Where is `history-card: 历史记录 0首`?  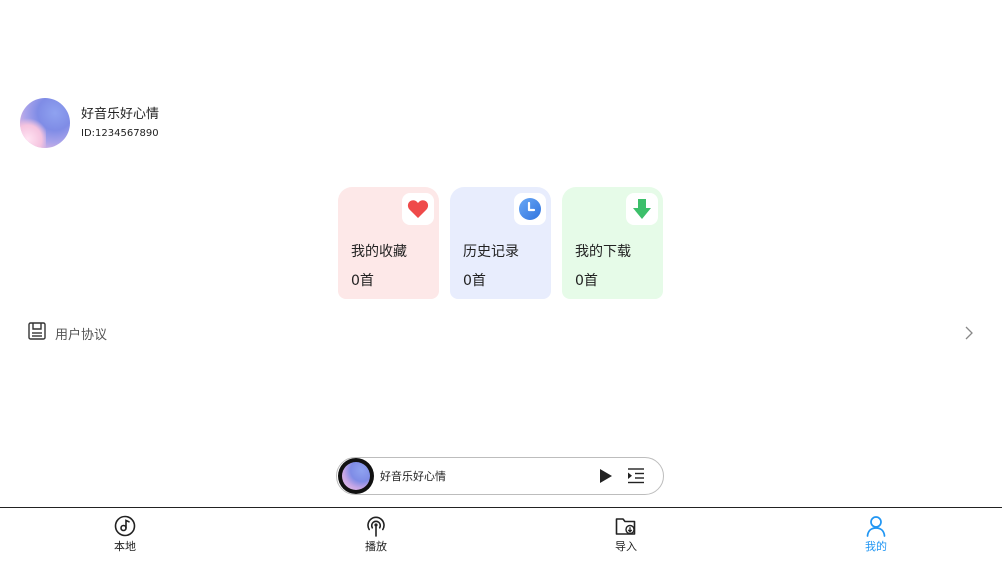
history-card: 历史记录 0首 is located at coordinates (500, 243).